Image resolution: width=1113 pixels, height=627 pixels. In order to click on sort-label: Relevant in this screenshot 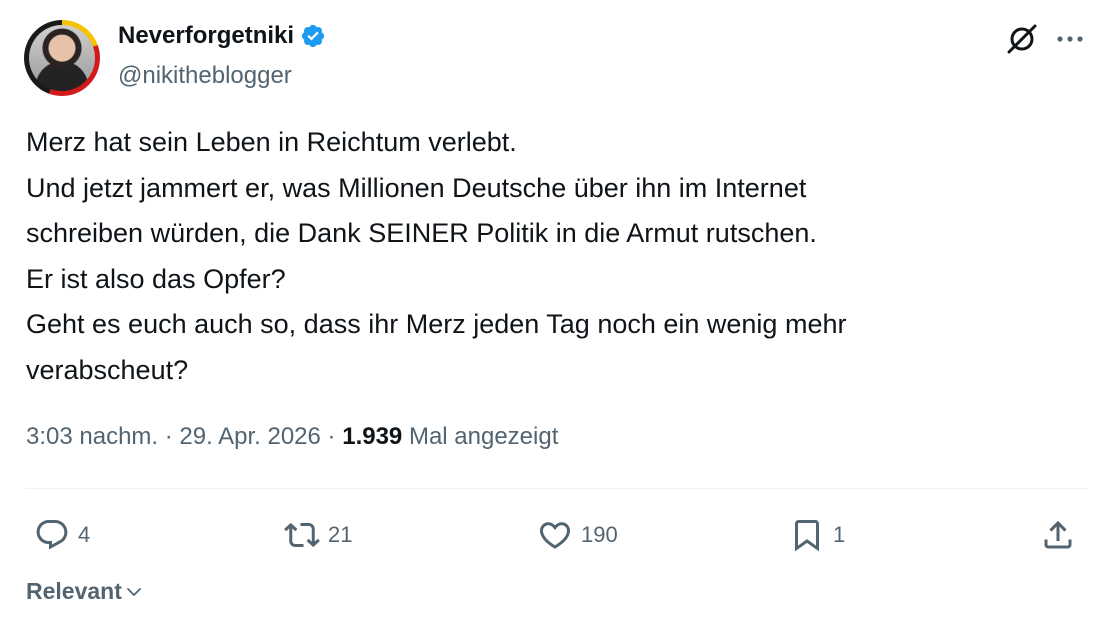, I will do `click(74, 591)`.